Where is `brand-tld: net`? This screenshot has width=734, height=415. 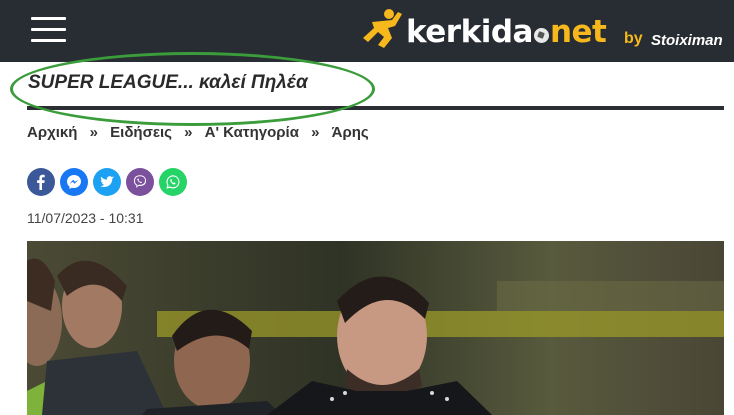 brand-tld: net is located at coordinates (578, 32).